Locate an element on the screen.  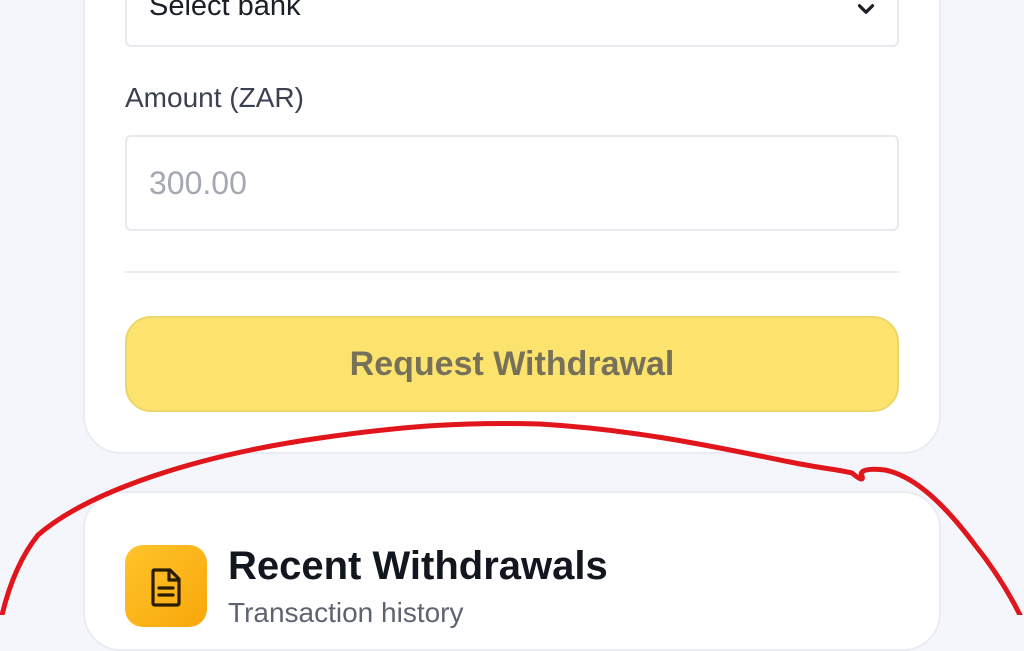
recent-withdrawals-subtitle: Transaction history is located at coordinates (346, 612).